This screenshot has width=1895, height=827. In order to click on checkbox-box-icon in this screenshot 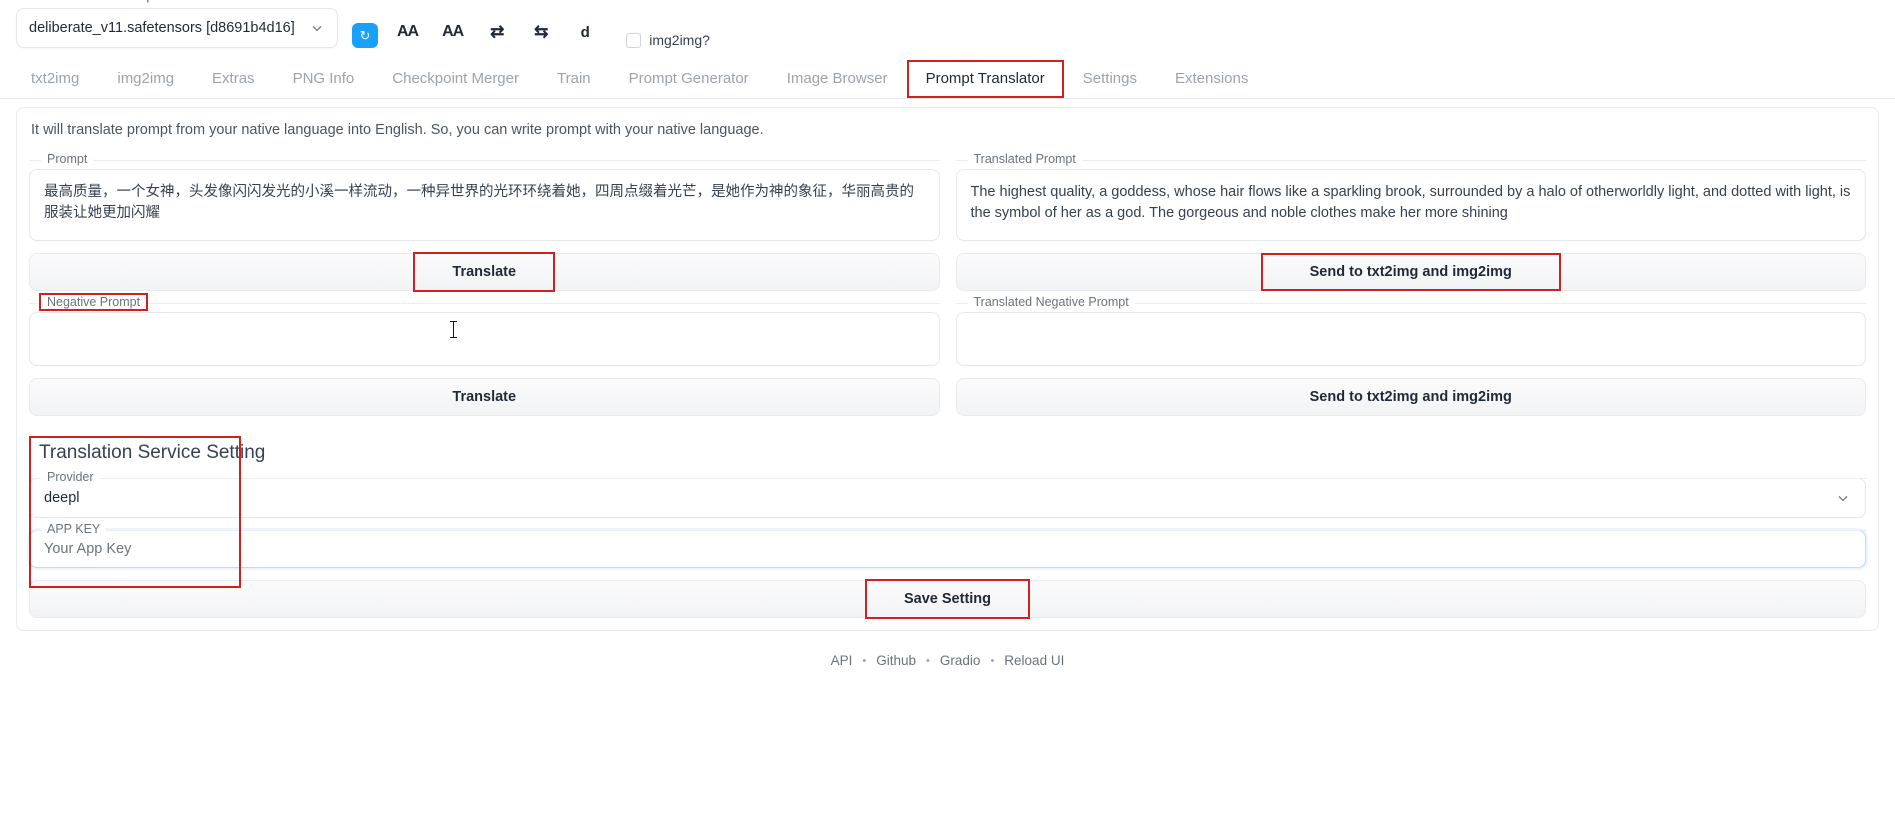, I will do `click(634, 40)`.